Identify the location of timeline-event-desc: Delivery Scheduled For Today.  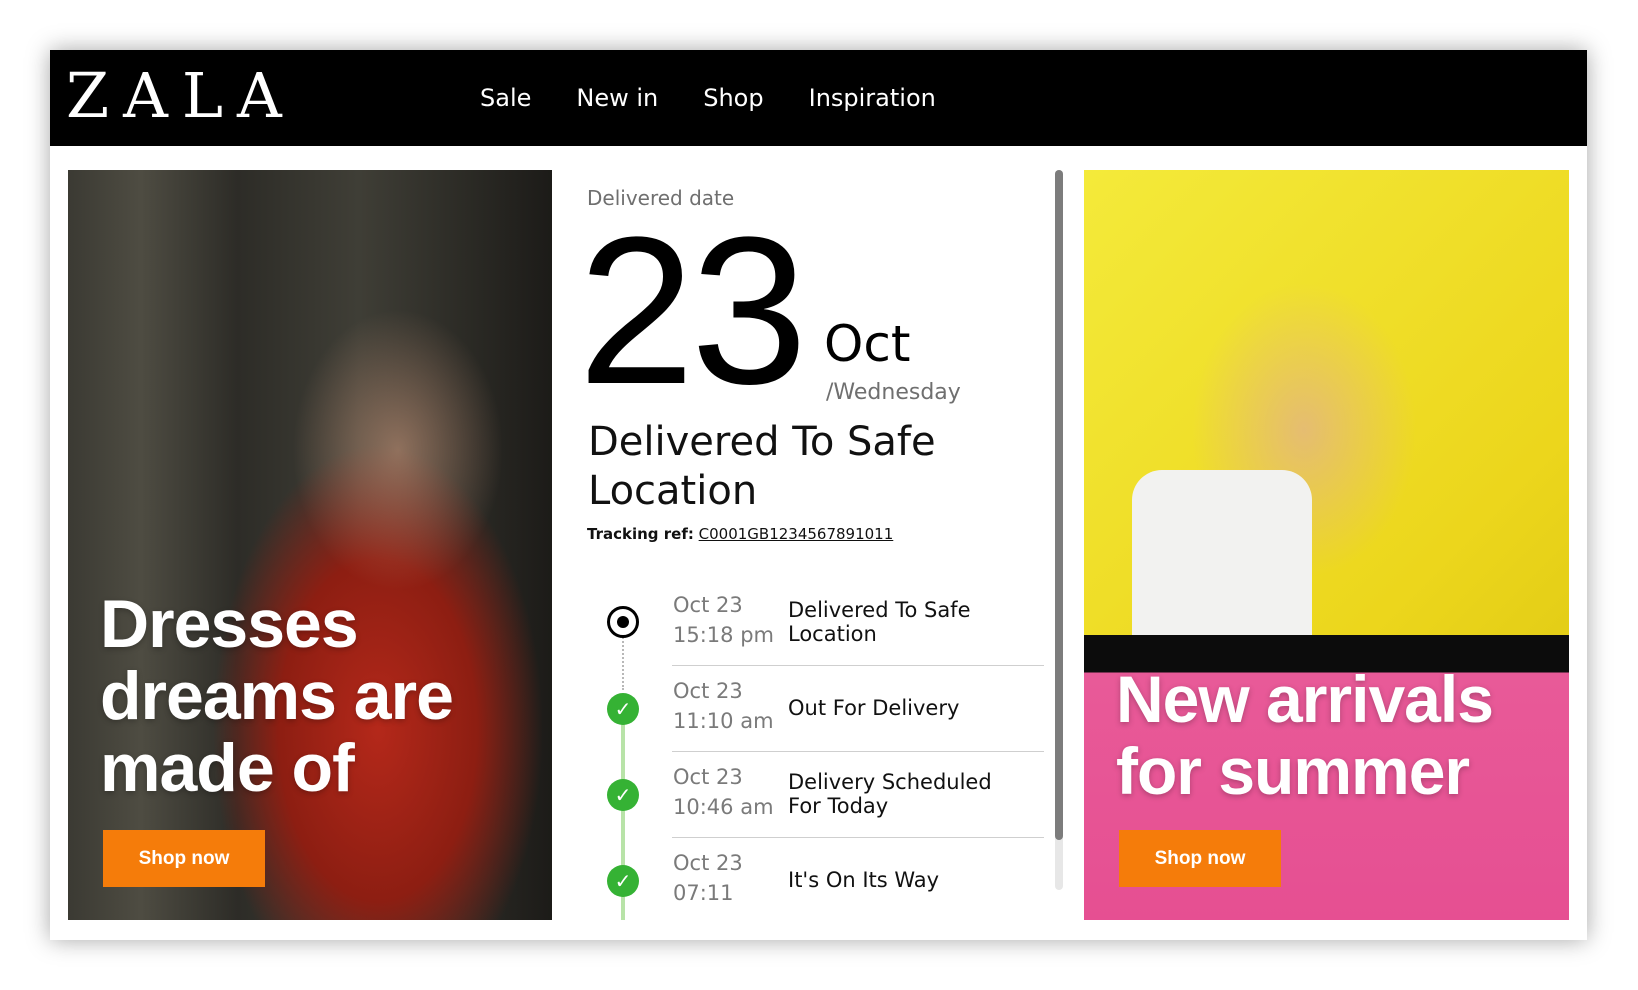
(890, 794).